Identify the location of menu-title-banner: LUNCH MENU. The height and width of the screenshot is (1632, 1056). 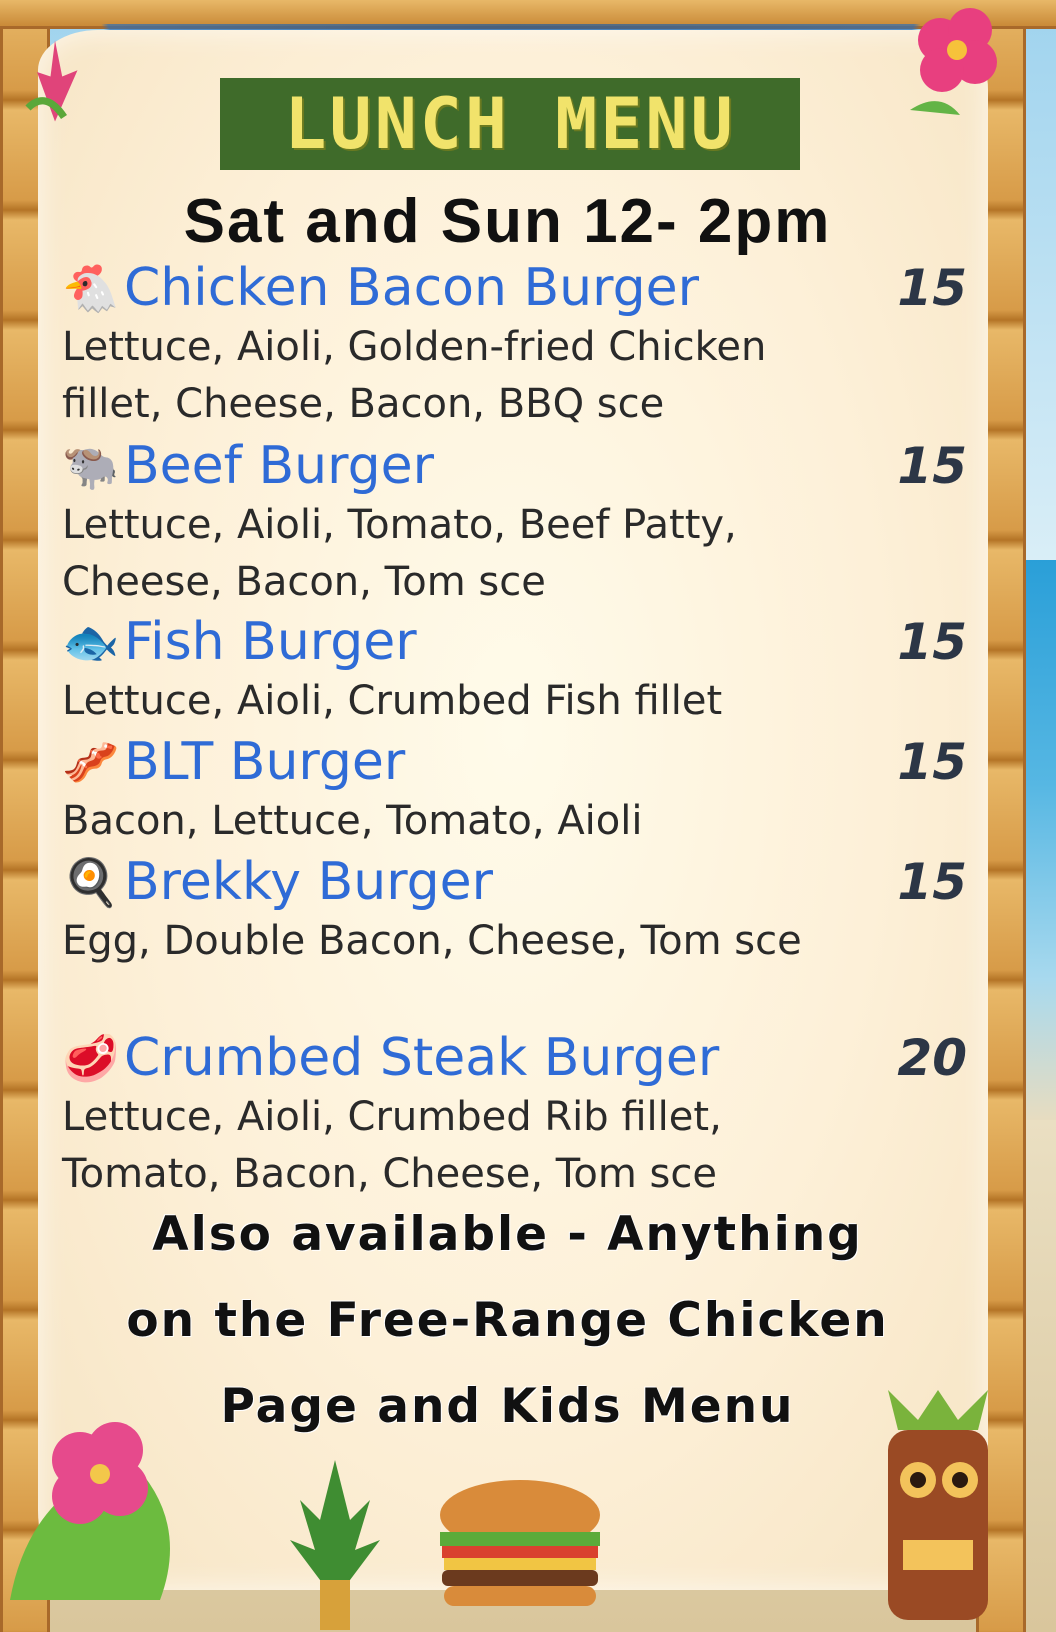
(510, 124).